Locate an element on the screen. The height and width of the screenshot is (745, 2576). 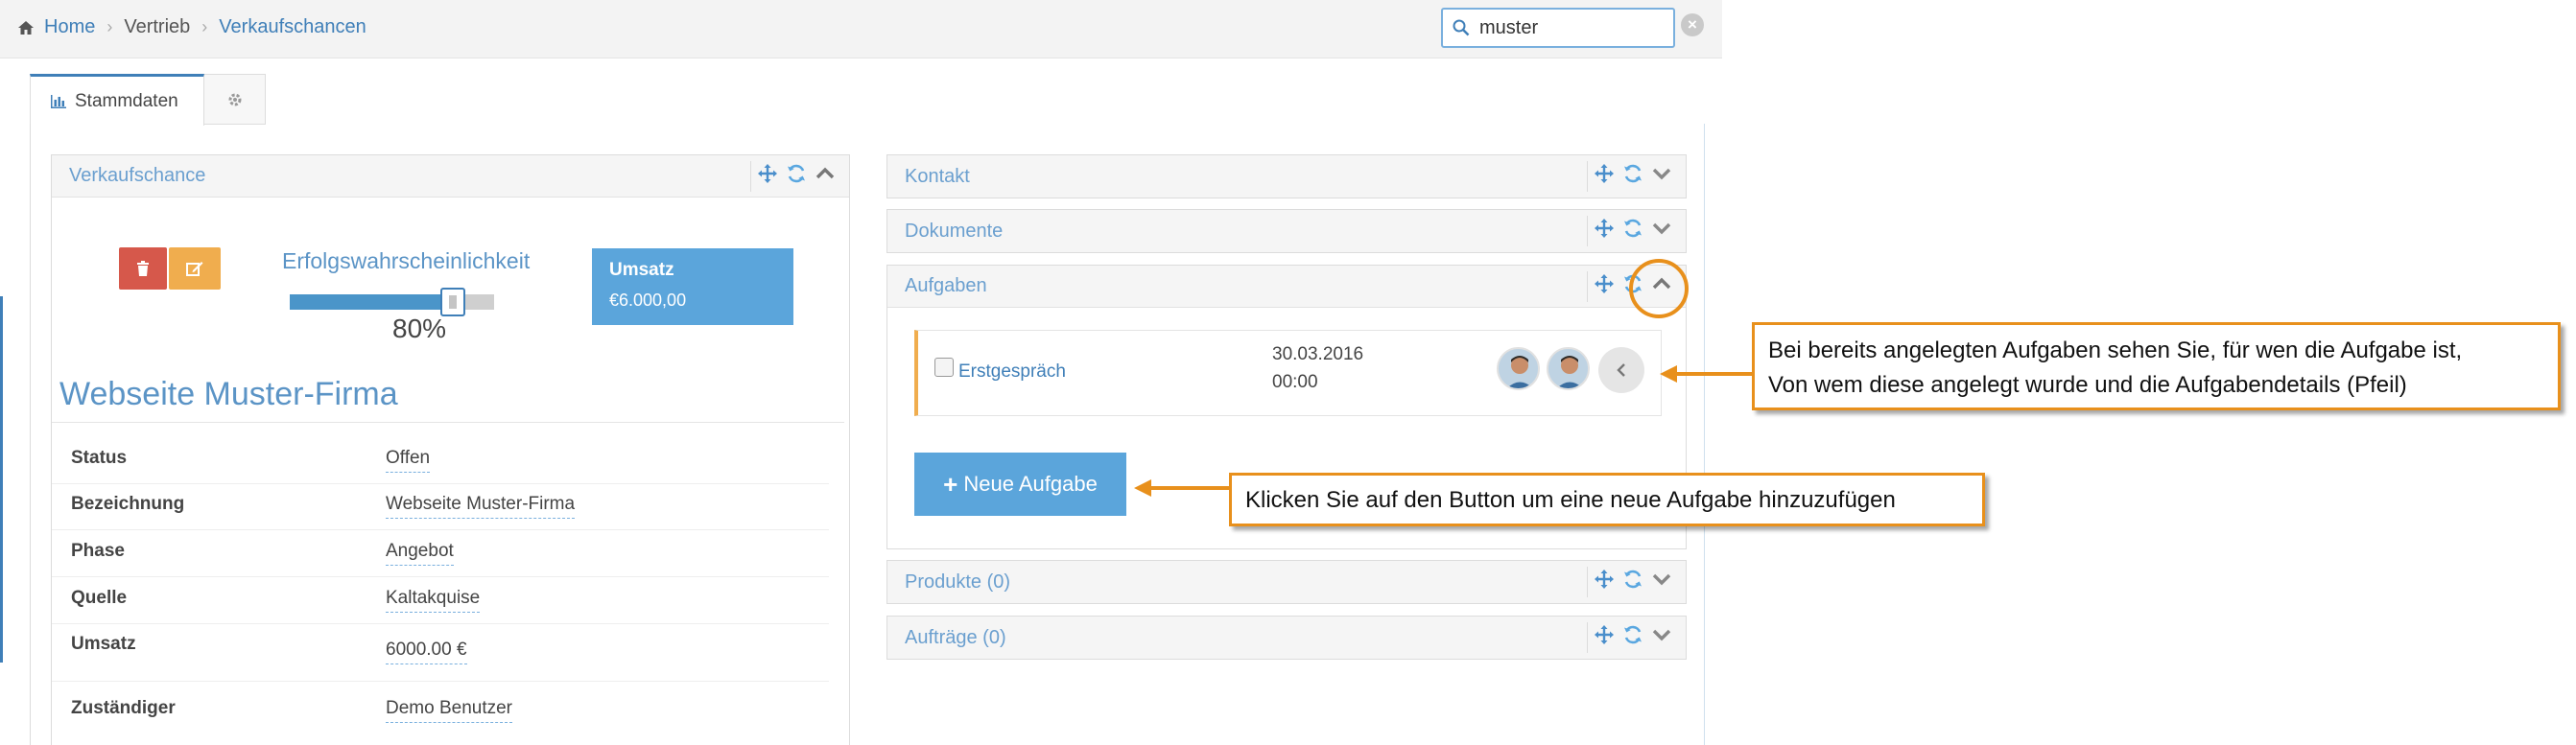
search-icon is located at coordinates (1461, 27).